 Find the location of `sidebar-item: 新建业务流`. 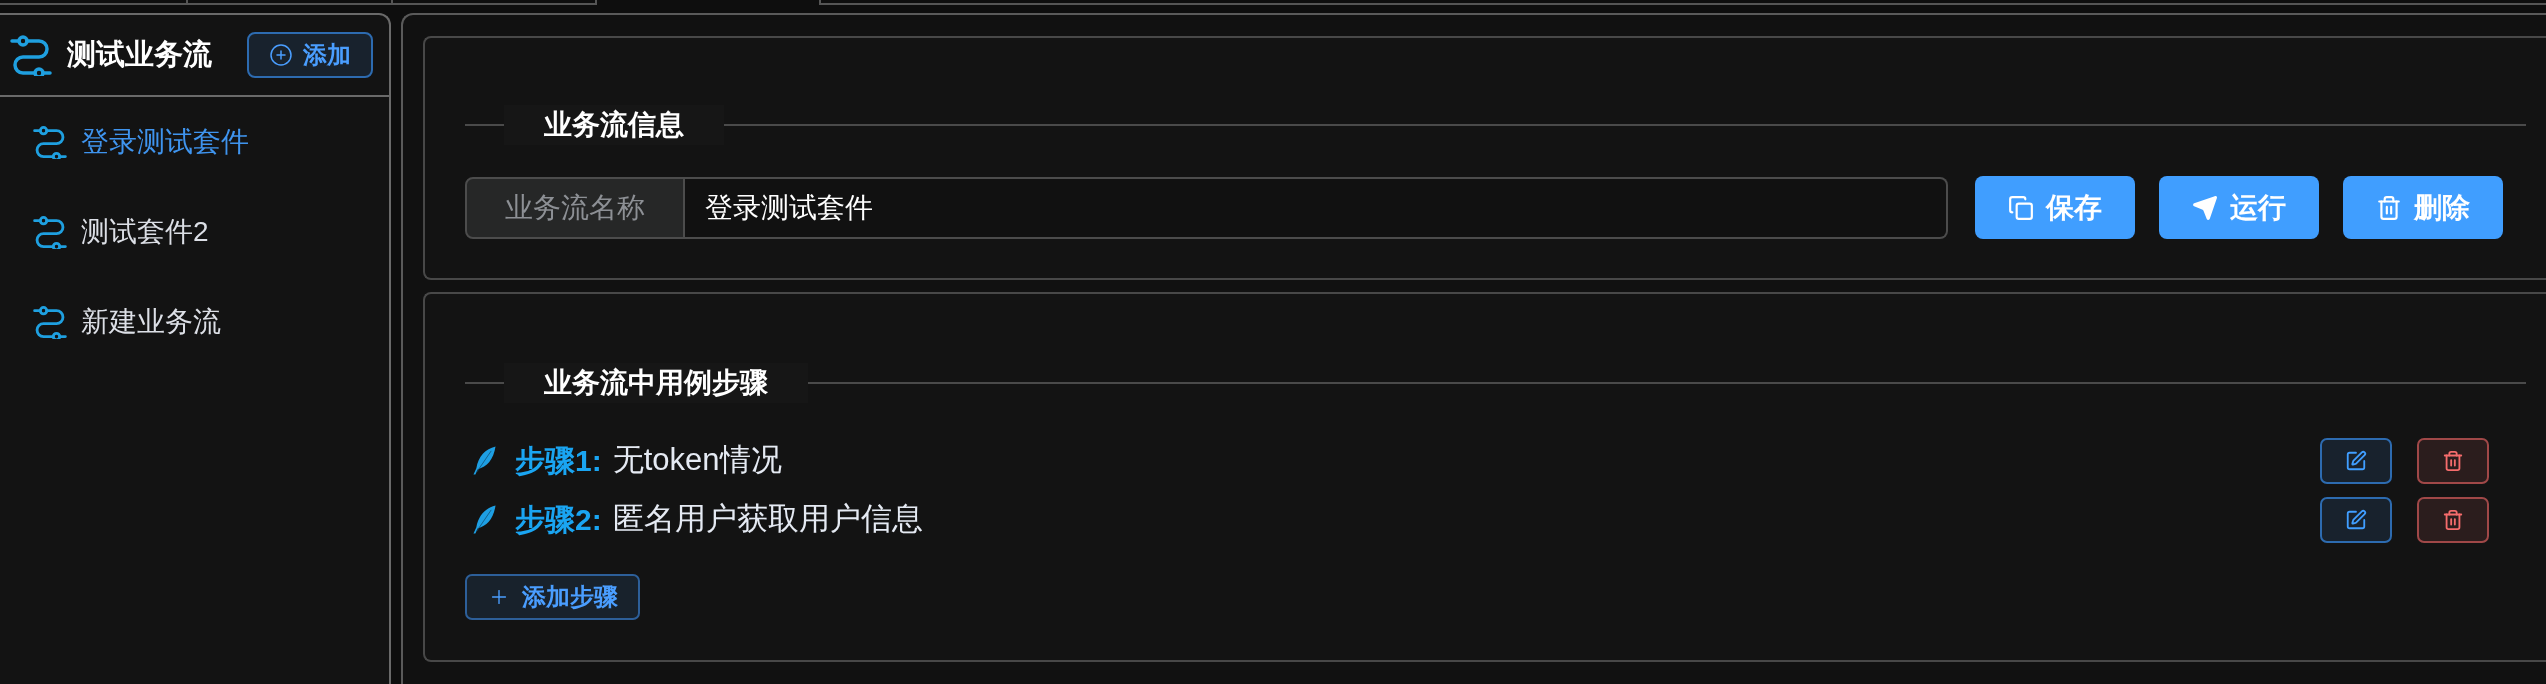

sidebar-item: 新建业务流 is located at coordinates (194, 322).